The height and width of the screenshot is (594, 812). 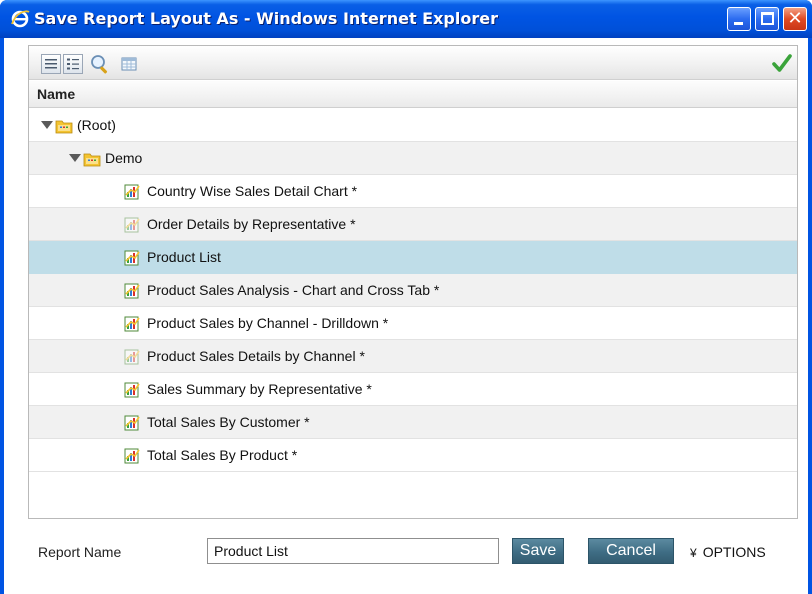 I want to click on grid-view-button, so click(x=129, y=64).